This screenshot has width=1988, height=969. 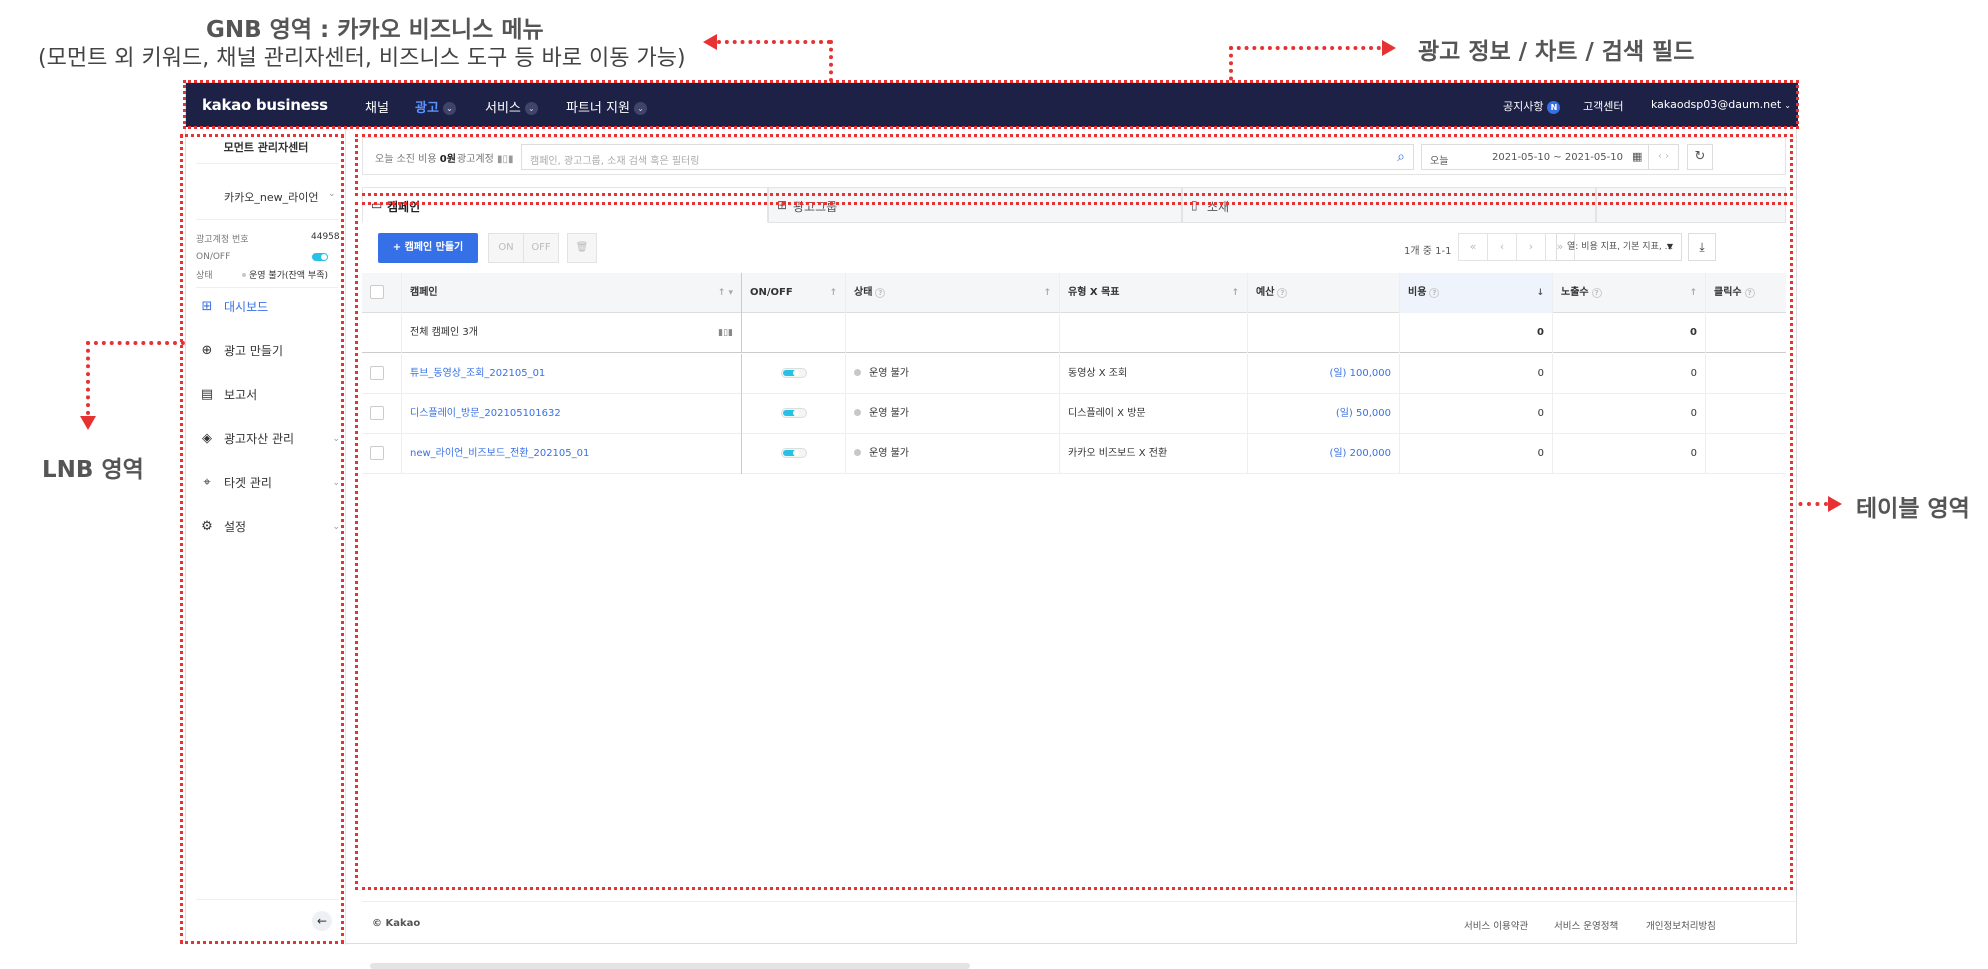 What do you see at coordinates (670, 966) in the screenshot?
I see `horizontal-scrollbar` at bounding box center [670, 966].